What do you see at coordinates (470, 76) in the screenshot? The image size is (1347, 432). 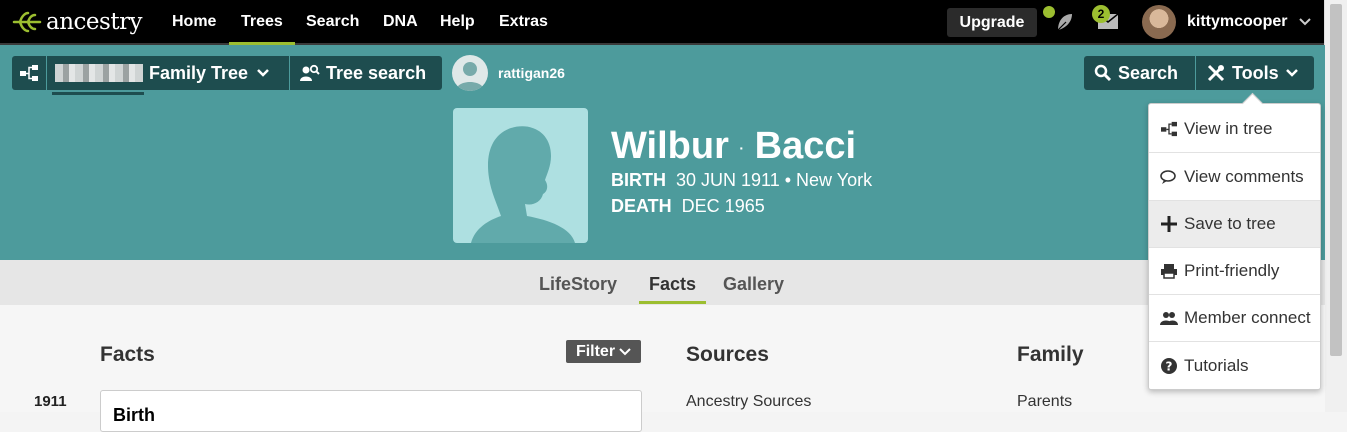 I see `person-silhouette-icon` at bounding box center [470, 76].